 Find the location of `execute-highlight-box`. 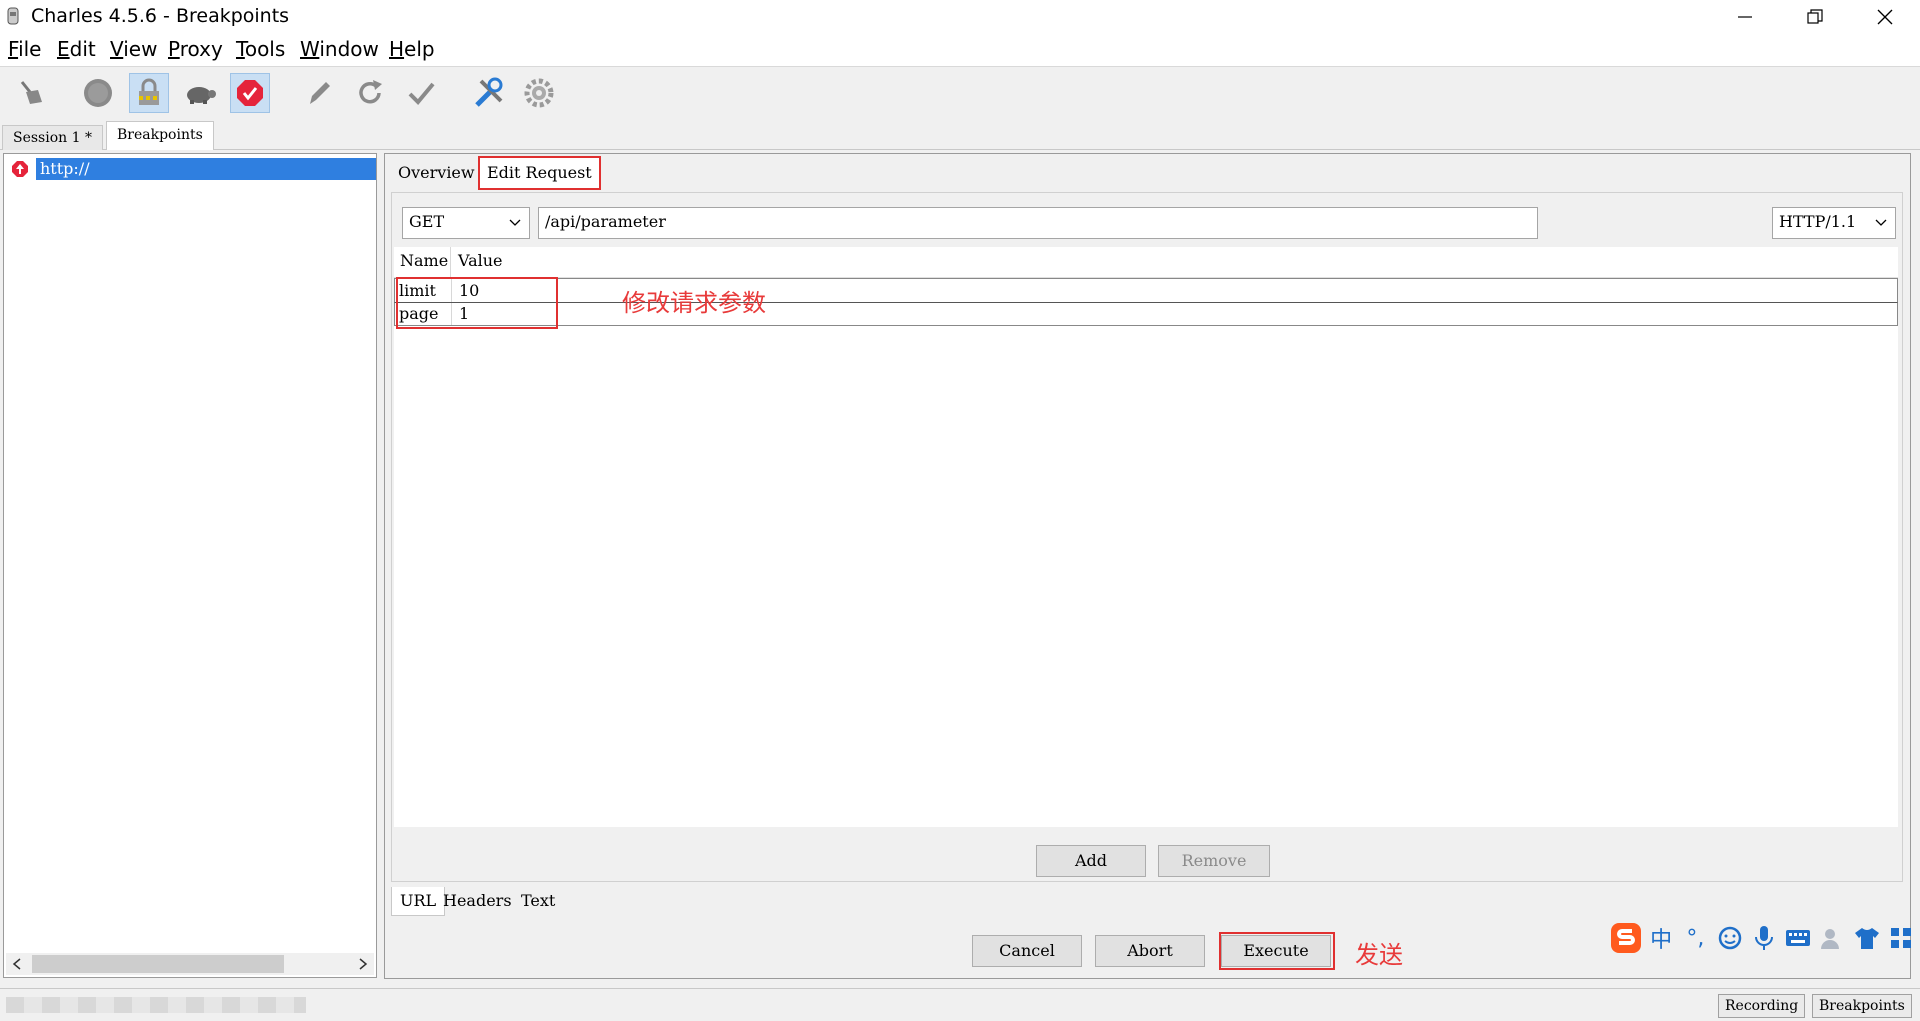

execute-highlight-box is located at coordinates (1277, 951).